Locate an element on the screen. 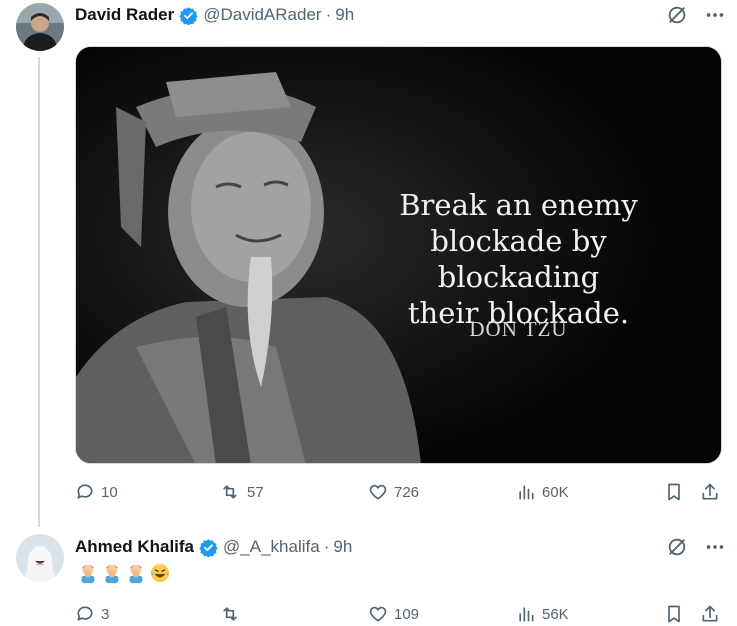 The image size is (737, 626). like-button: 726 is located at coordinates (393, 492).